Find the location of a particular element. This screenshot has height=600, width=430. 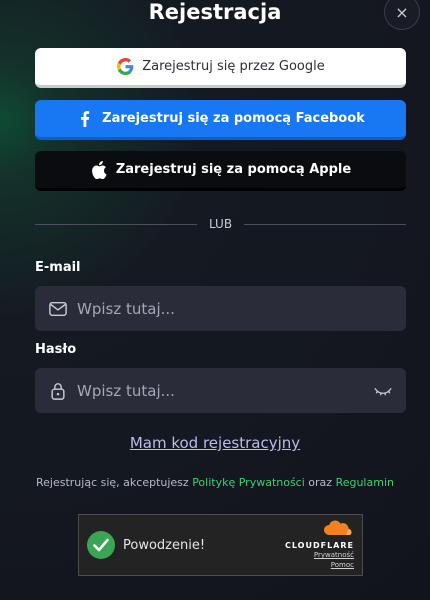

rules-link: Regulamin is located at coordinates (365, 482).